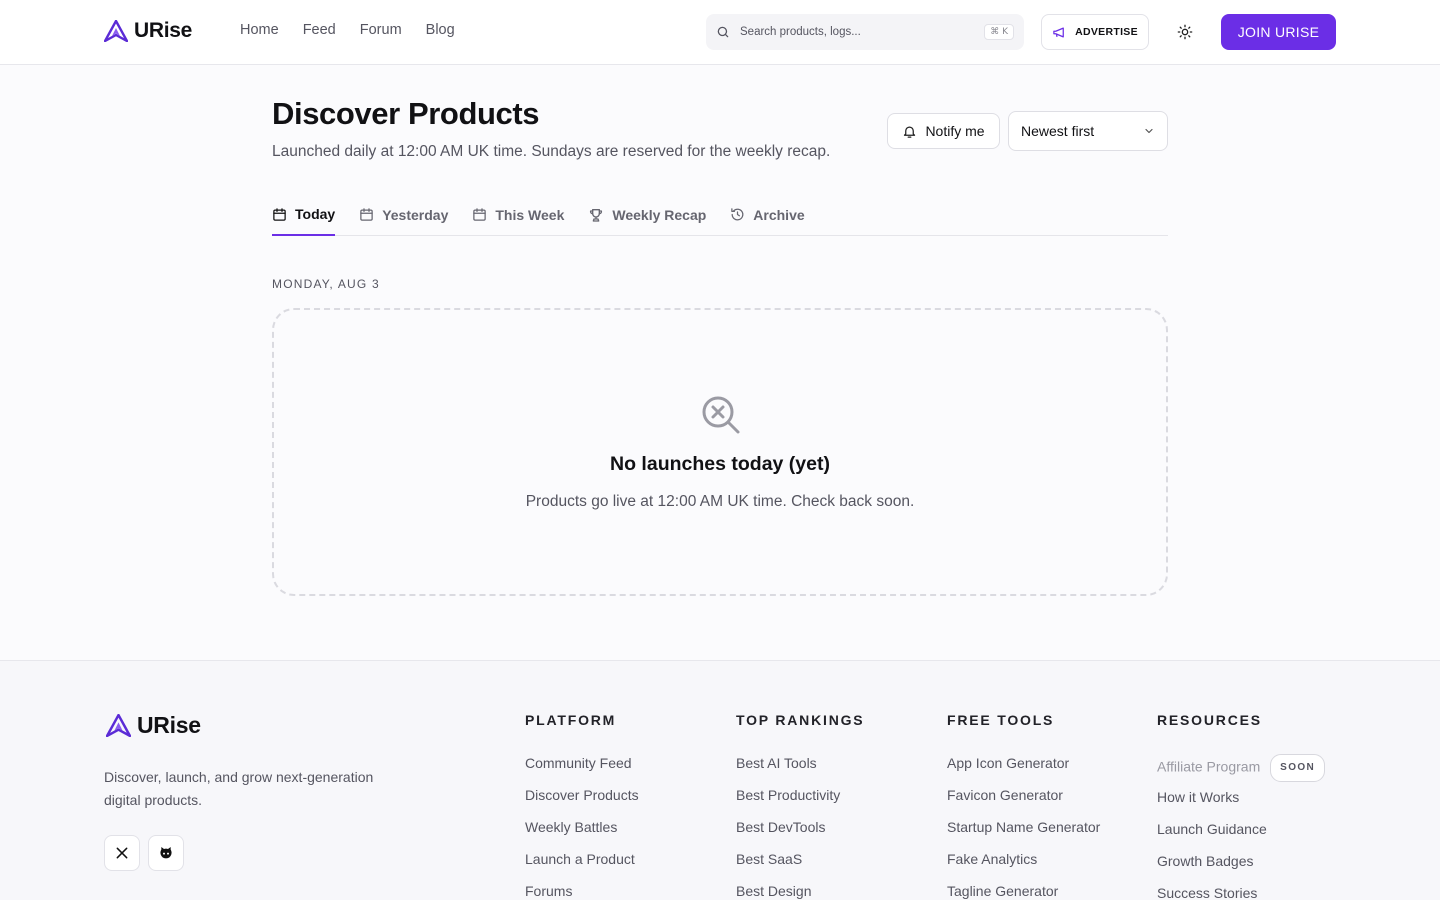  I want to click on sort-value: Newest first, so click(1058, 131).